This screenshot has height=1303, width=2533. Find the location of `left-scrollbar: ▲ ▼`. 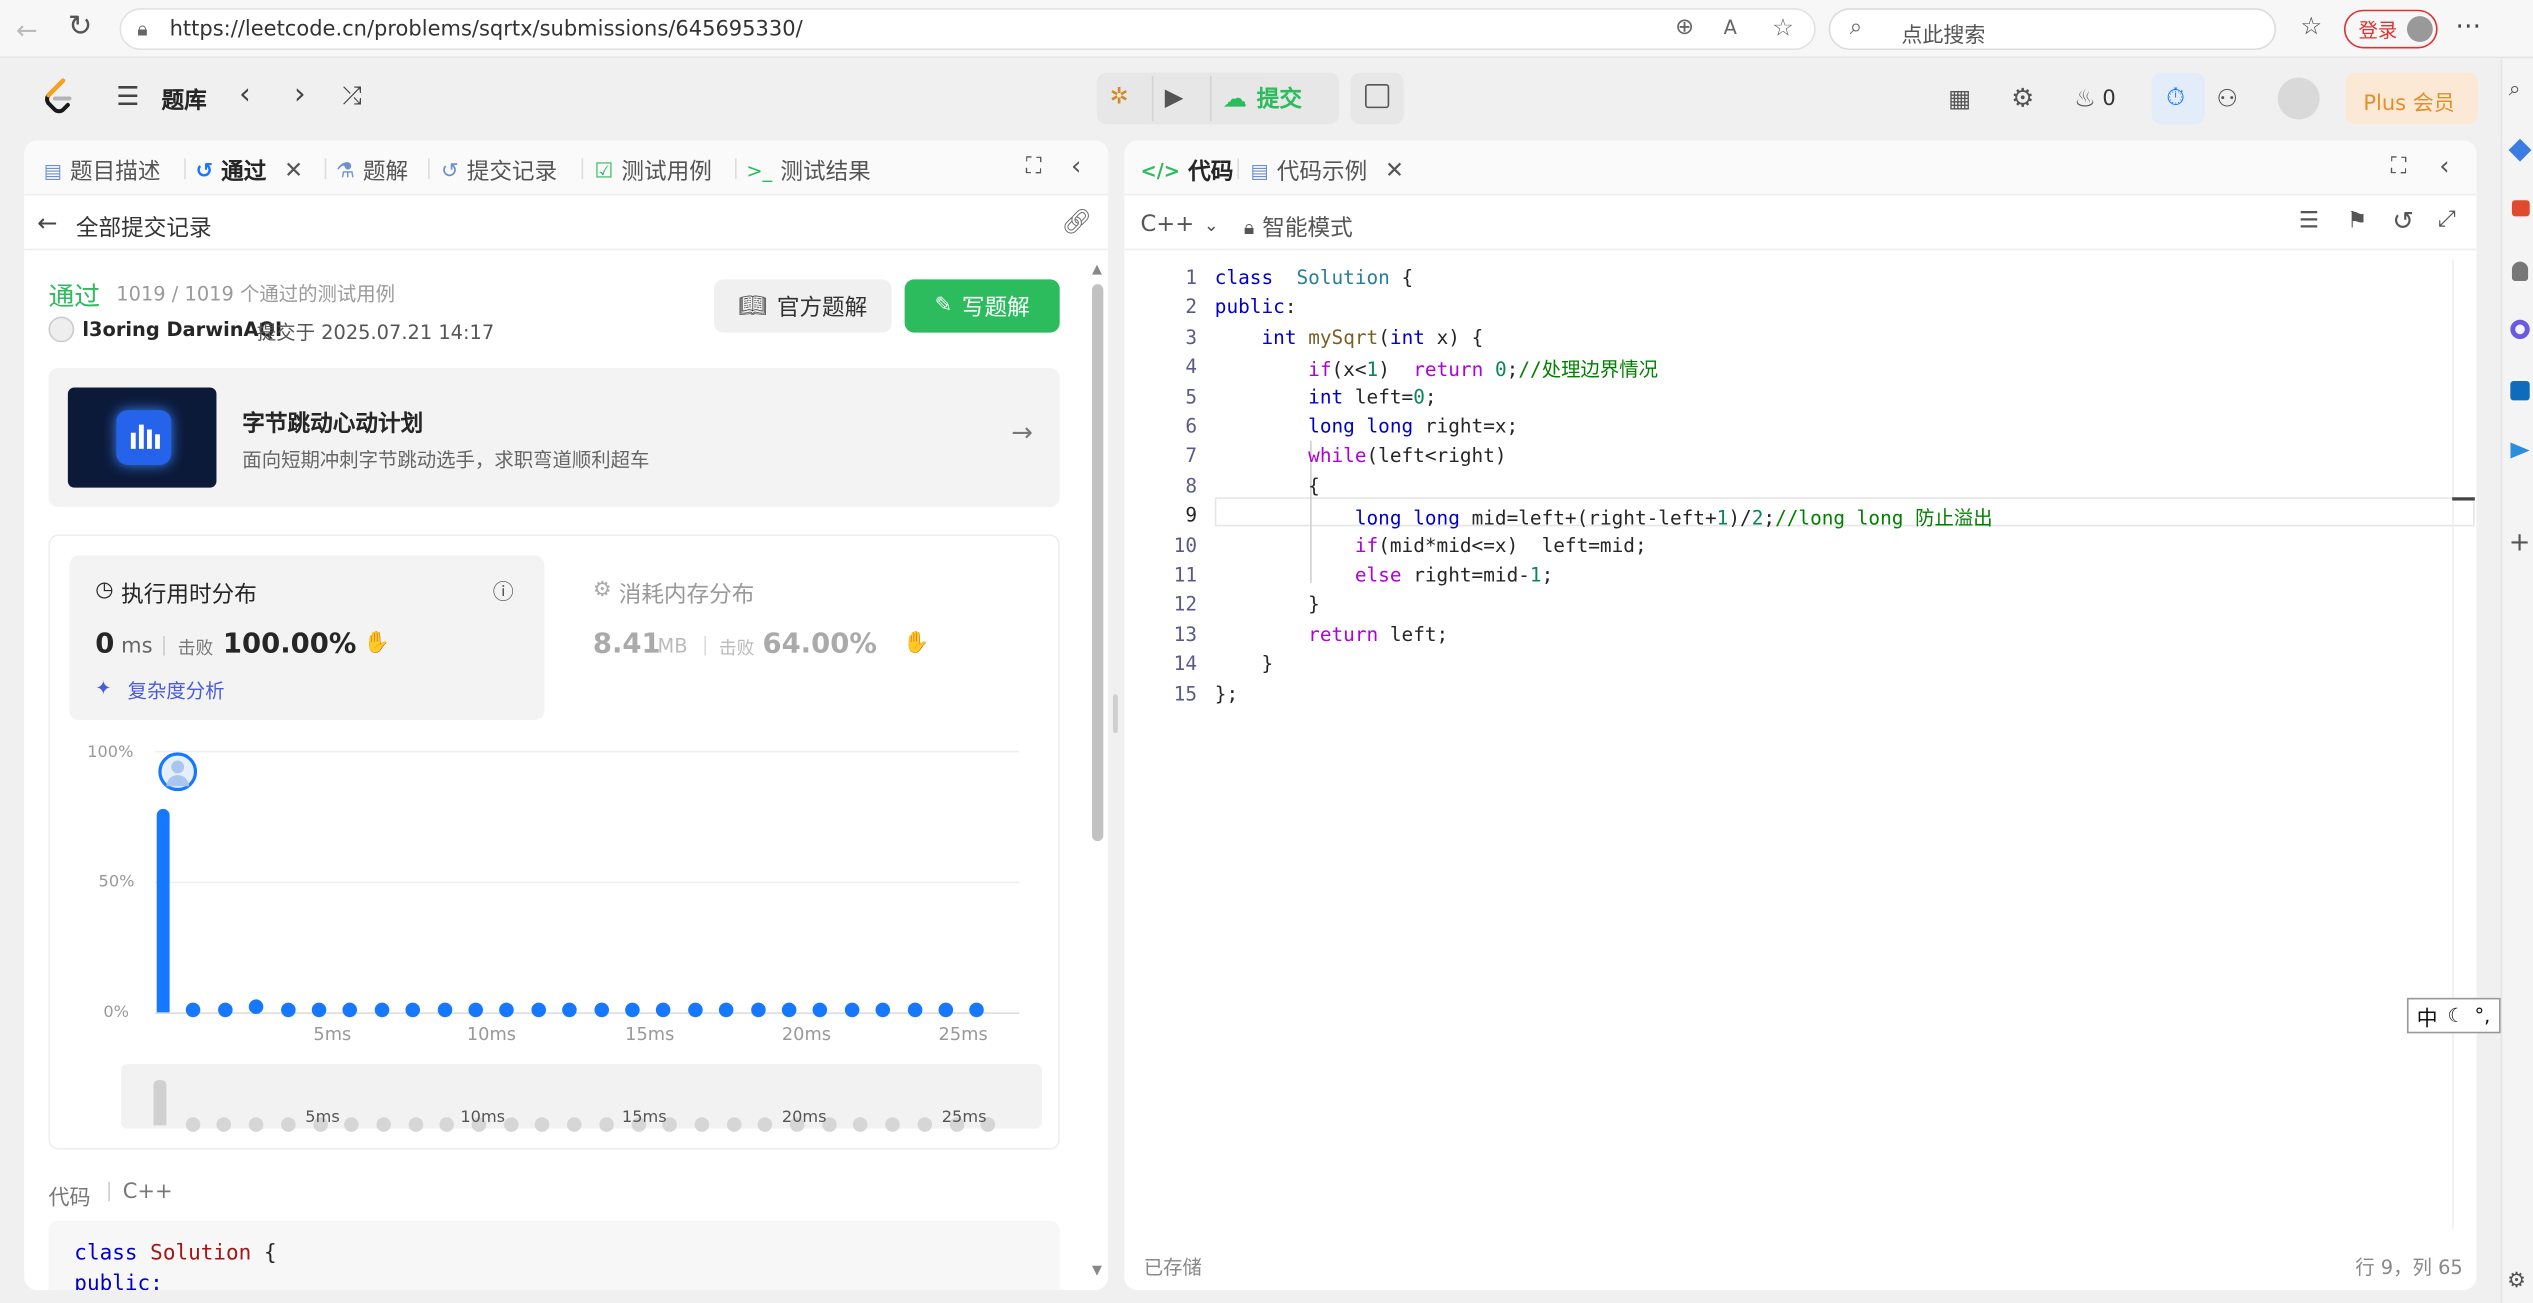

left-scrollbar: ▲ ▼ is located at coordinates (1097, 770).